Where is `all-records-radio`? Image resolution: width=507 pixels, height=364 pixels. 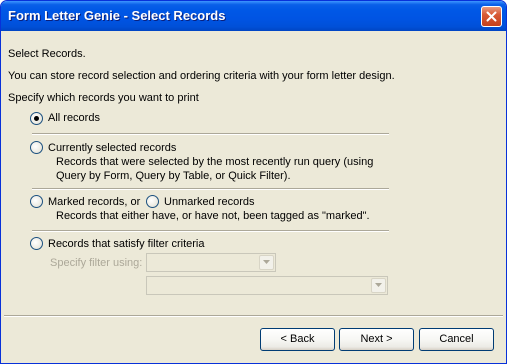 all-records-radio is located at coordinates (36, 118).